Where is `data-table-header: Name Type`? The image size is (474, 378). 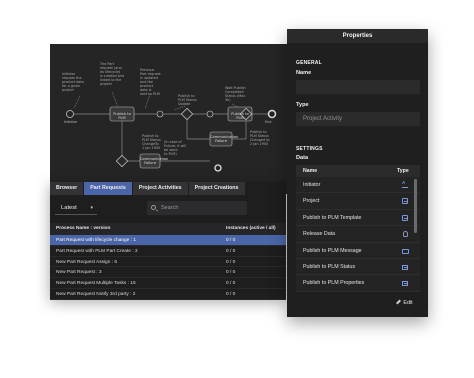 data-table-header: Name Type is located at coordinates (358, 171).